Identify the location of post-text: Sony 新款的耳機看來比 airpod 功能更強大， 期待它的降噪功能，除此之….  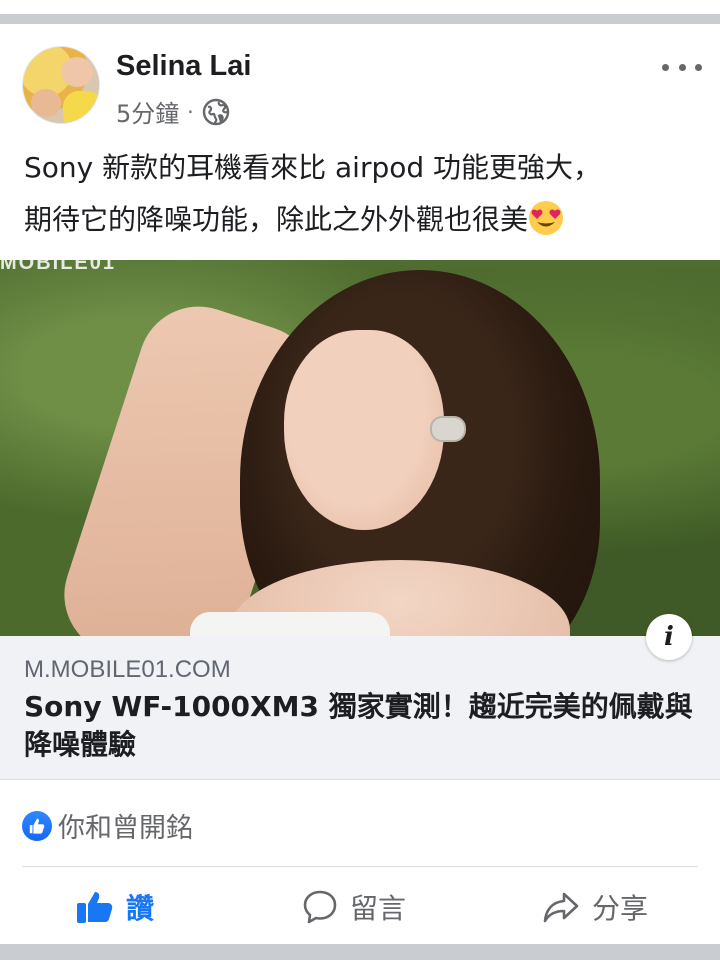
(364, 194).